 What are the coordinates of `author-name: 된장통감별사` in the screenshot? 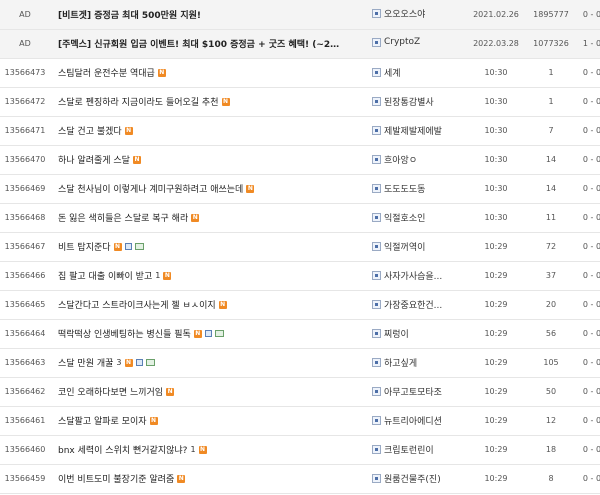 It's located at (409, 101).